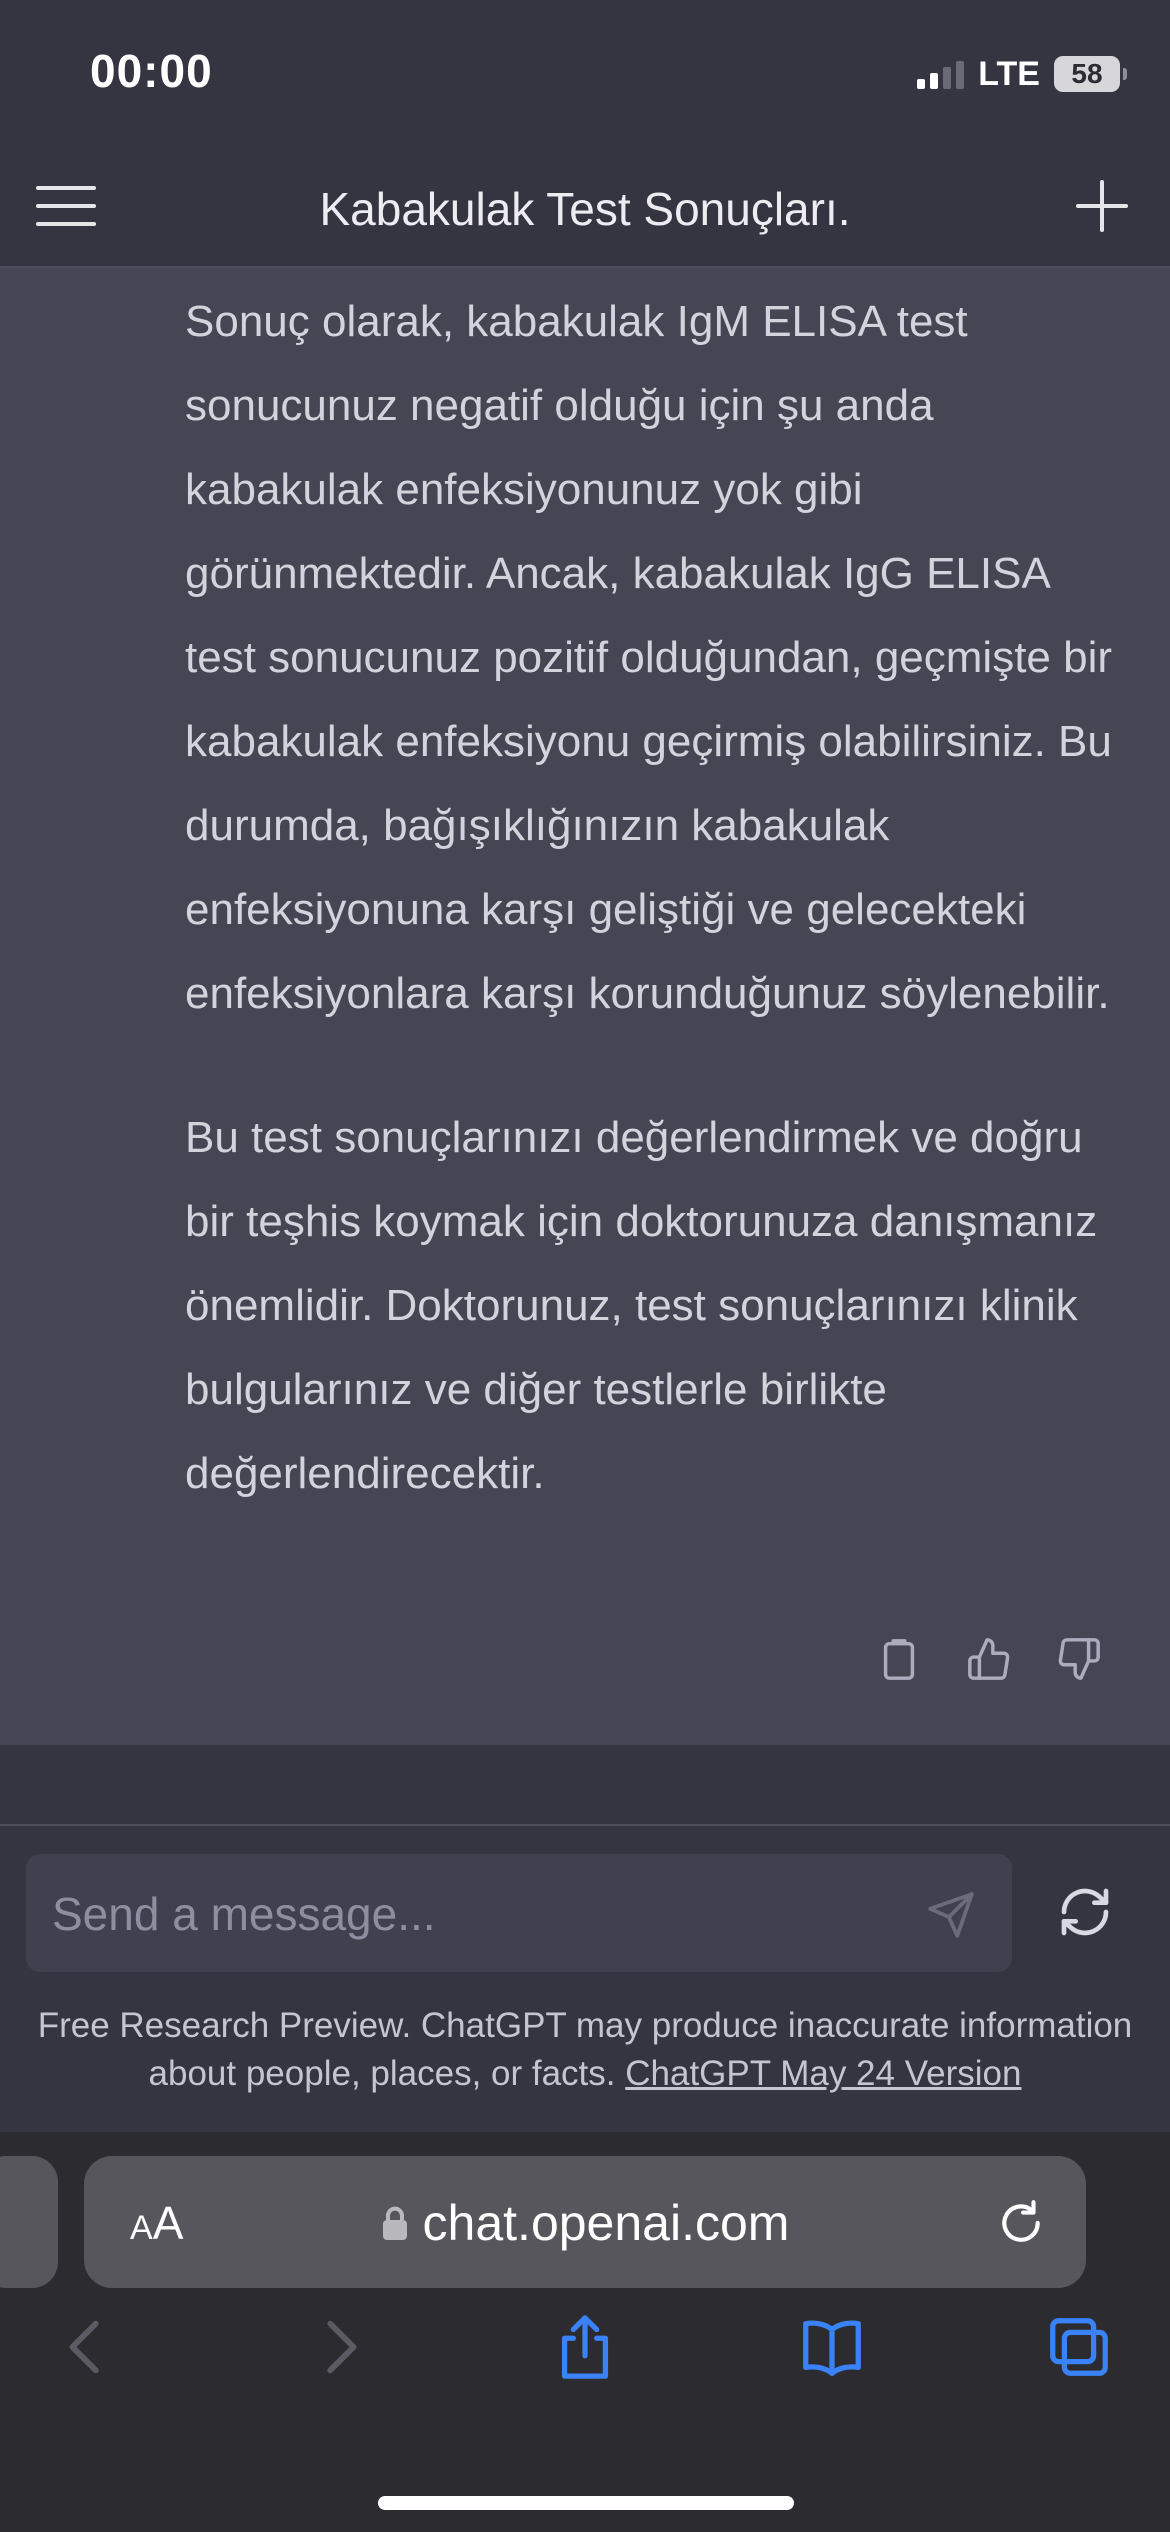 This screenshot has width=1170, height=2532. I want to click on url-text: chat.openai.com, so click(606, 2223).